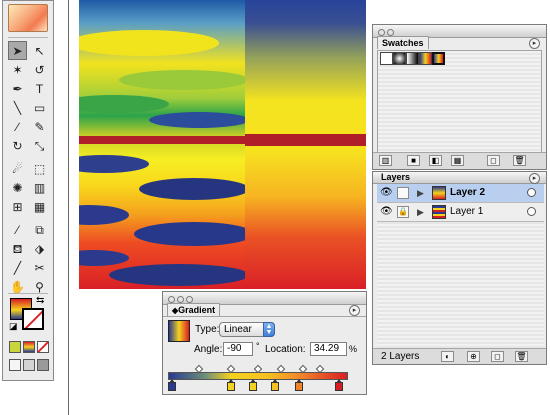  Describe the element at coordinates (17, 187) in the screenshot. I see `symbol-sprayer-tool-icon: ✺` at that location.